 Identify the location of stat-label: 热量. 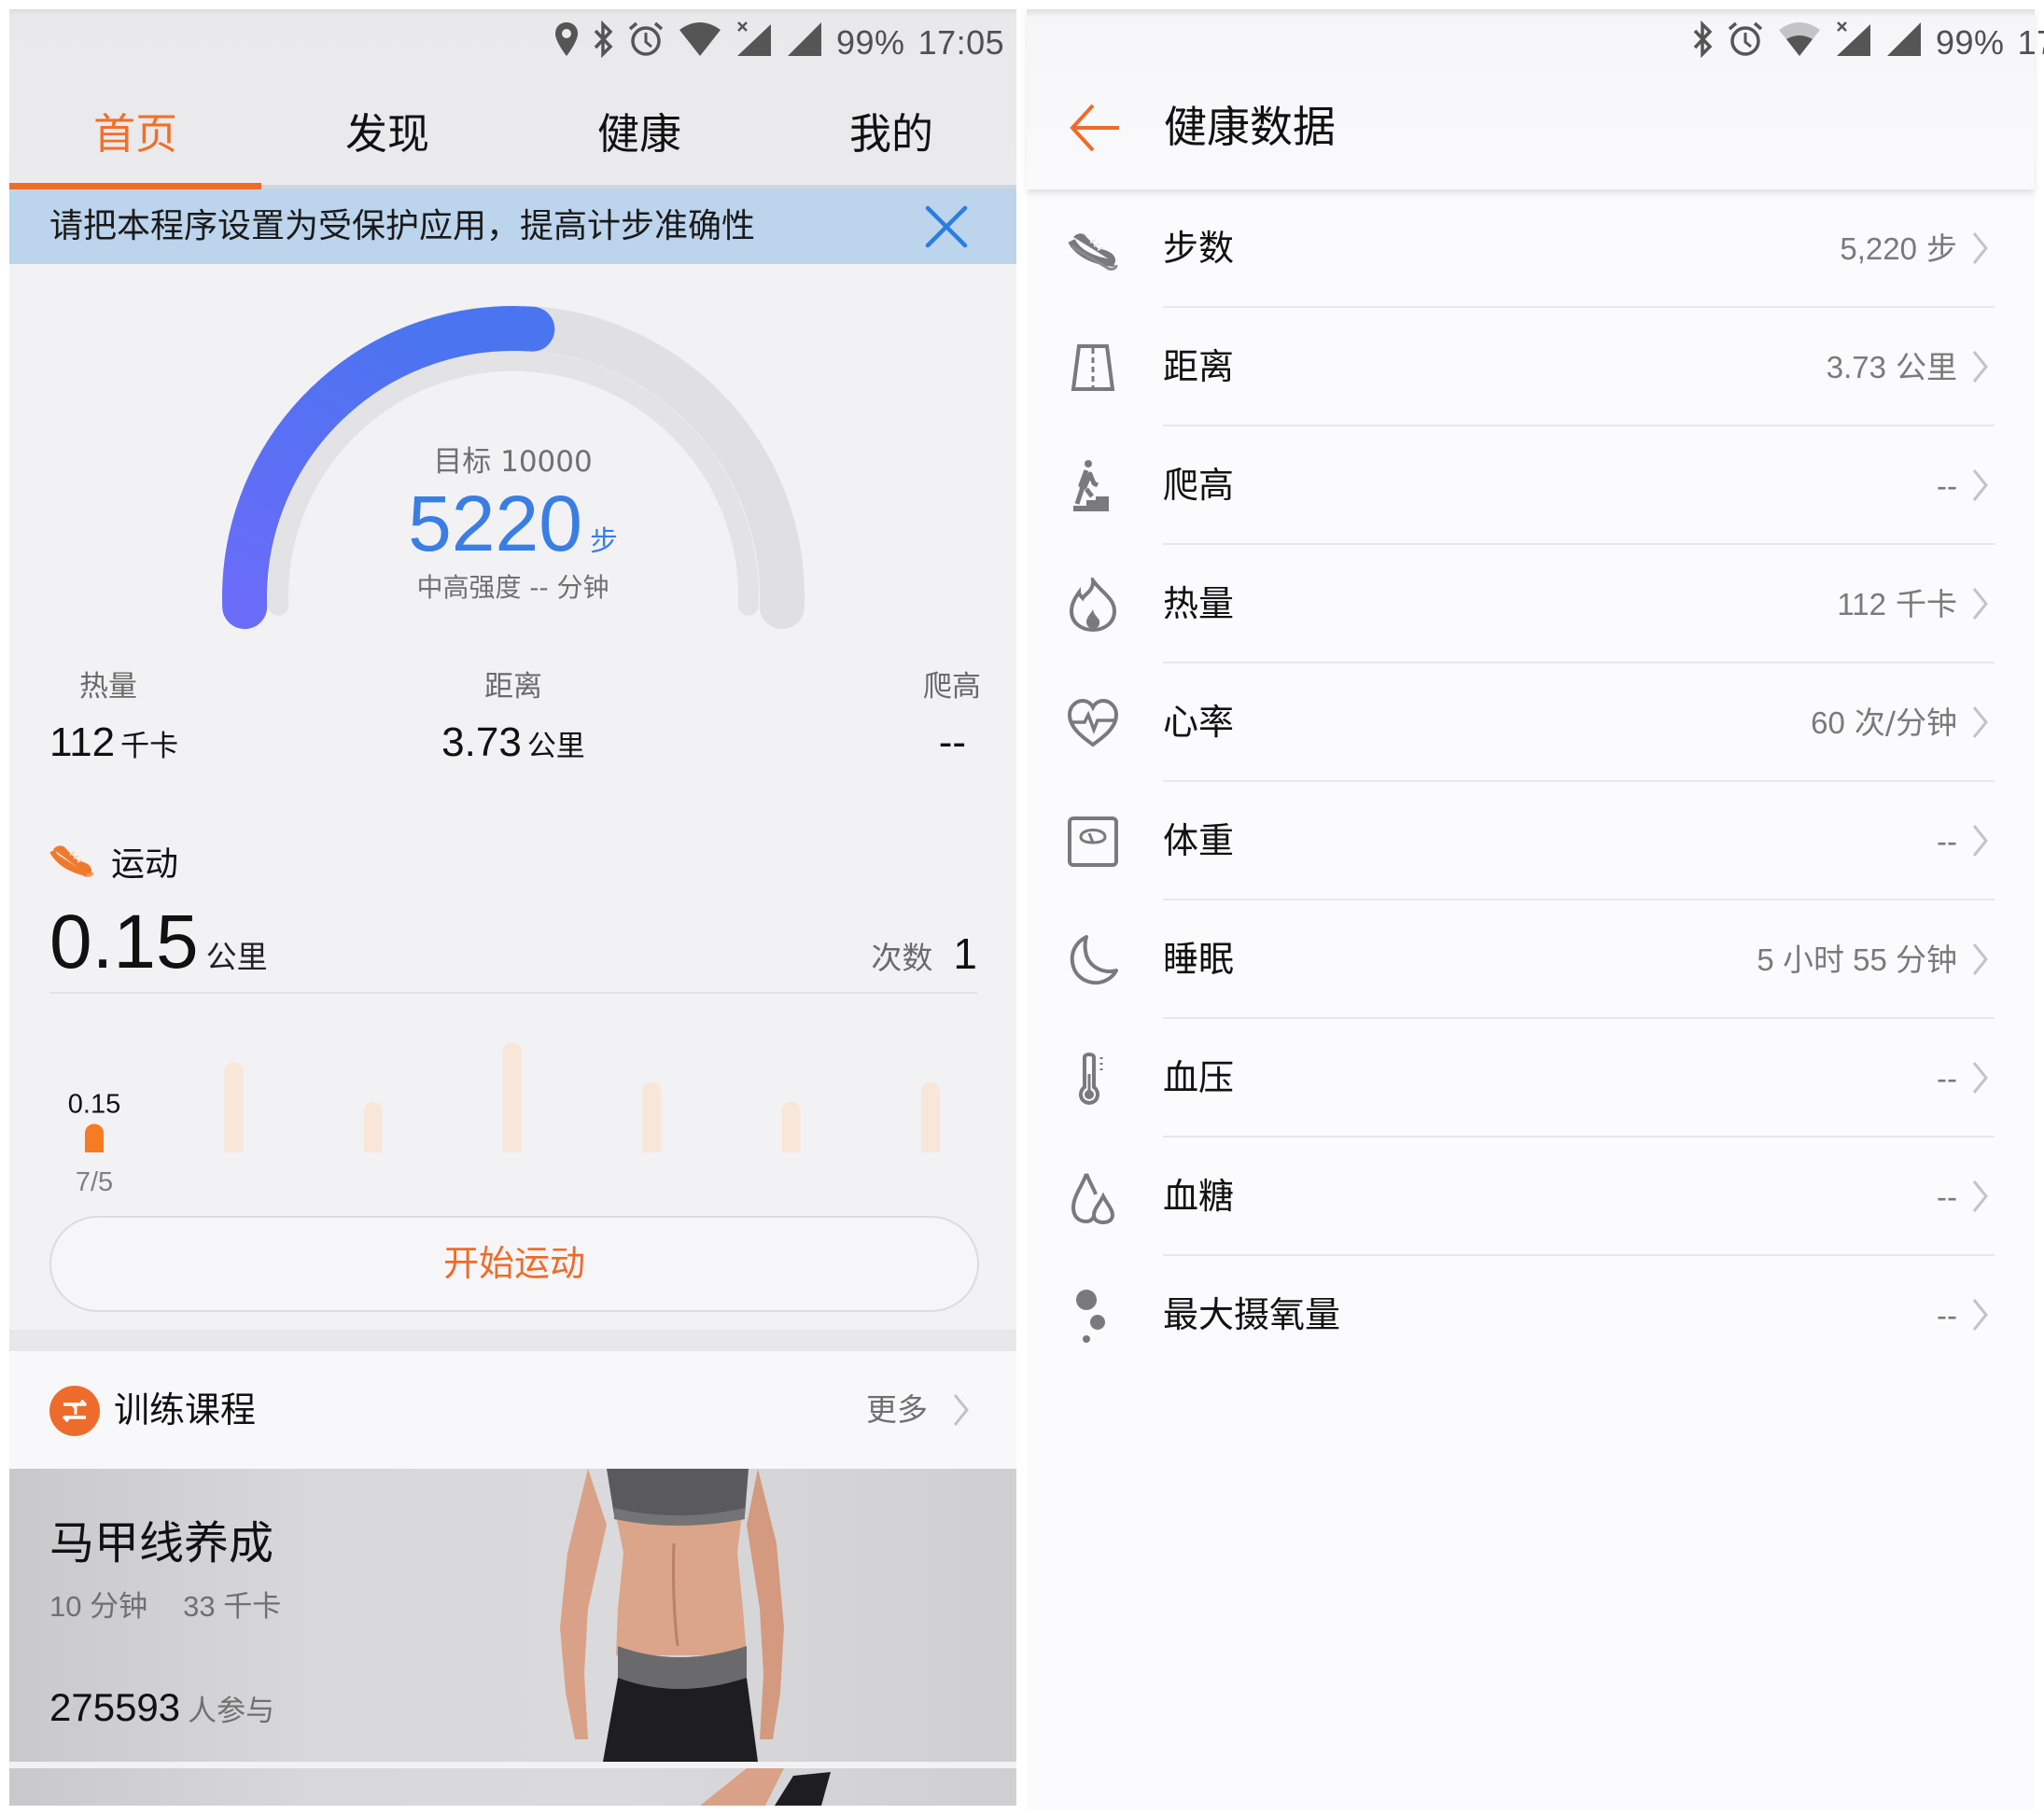
(108, 687).